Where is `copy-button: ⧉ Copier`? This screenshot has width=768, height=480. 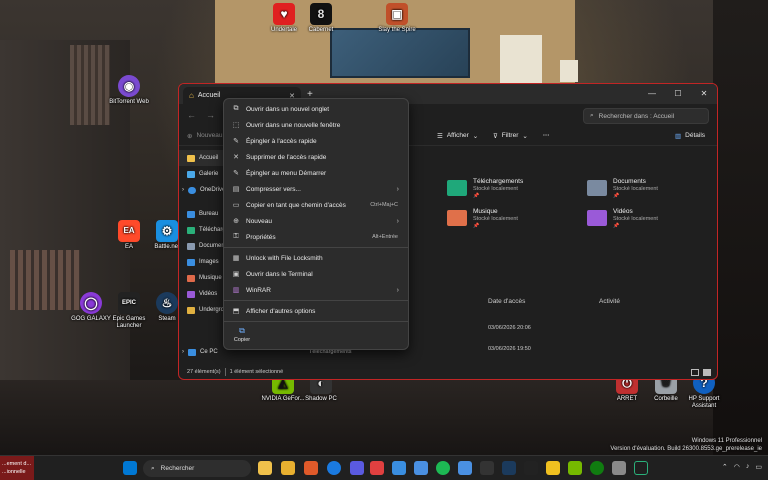
copy-button: ⧉ Copier is located at coordinates (242, 334).